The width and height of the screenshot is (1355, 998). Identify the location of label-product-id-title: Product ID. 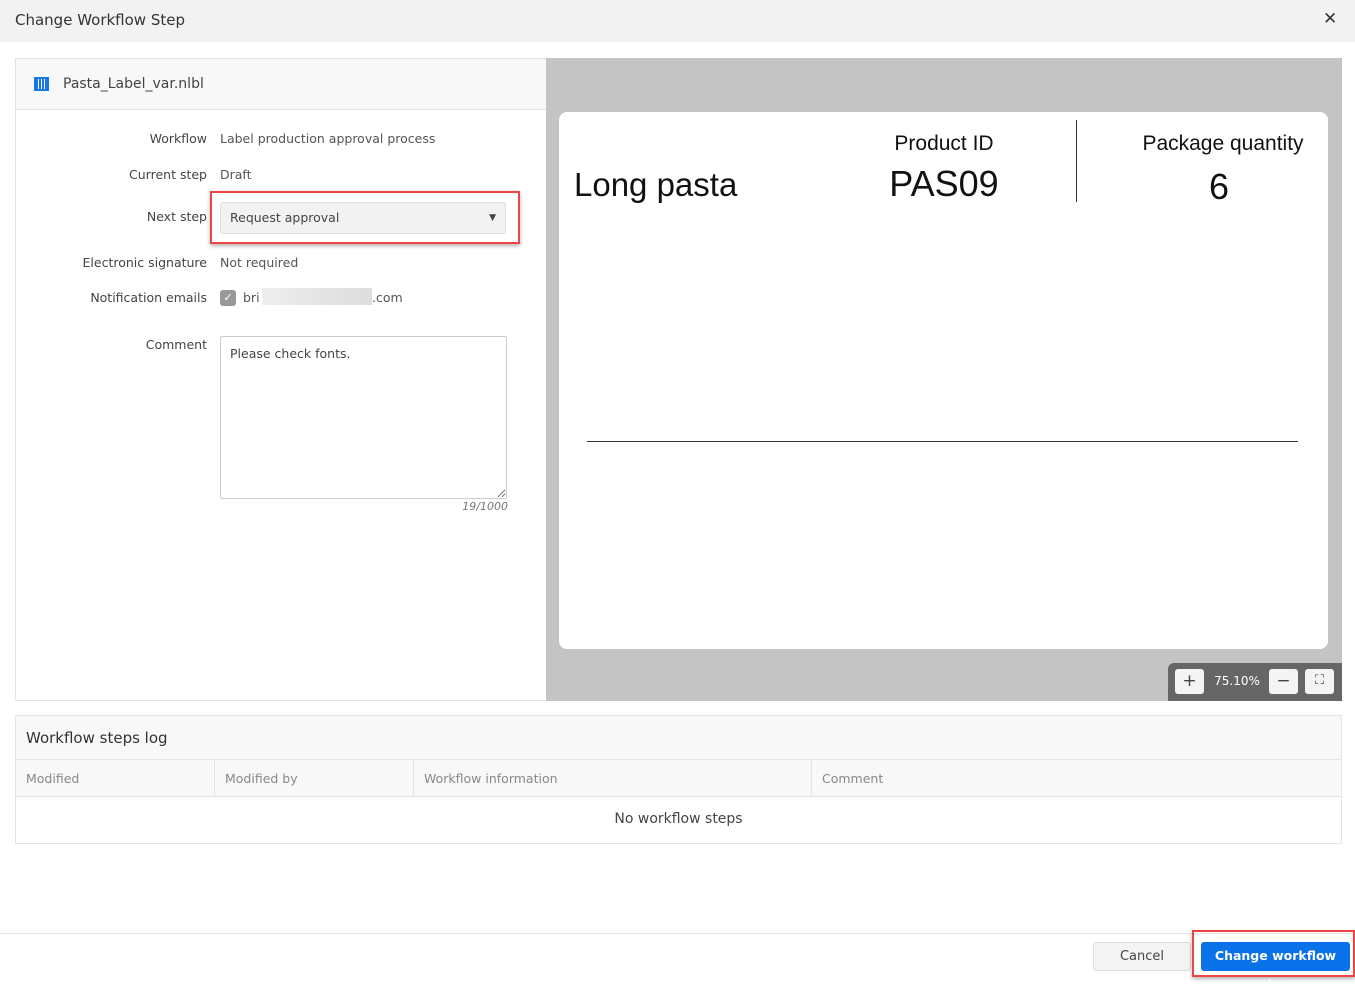
(944, 143).